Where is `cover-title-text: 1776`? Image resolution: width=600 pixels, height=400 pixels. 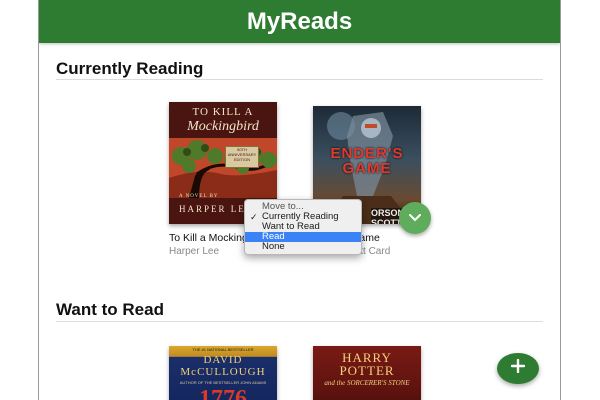 cover-title-text: 1776 is located at coordinates (223, 393).